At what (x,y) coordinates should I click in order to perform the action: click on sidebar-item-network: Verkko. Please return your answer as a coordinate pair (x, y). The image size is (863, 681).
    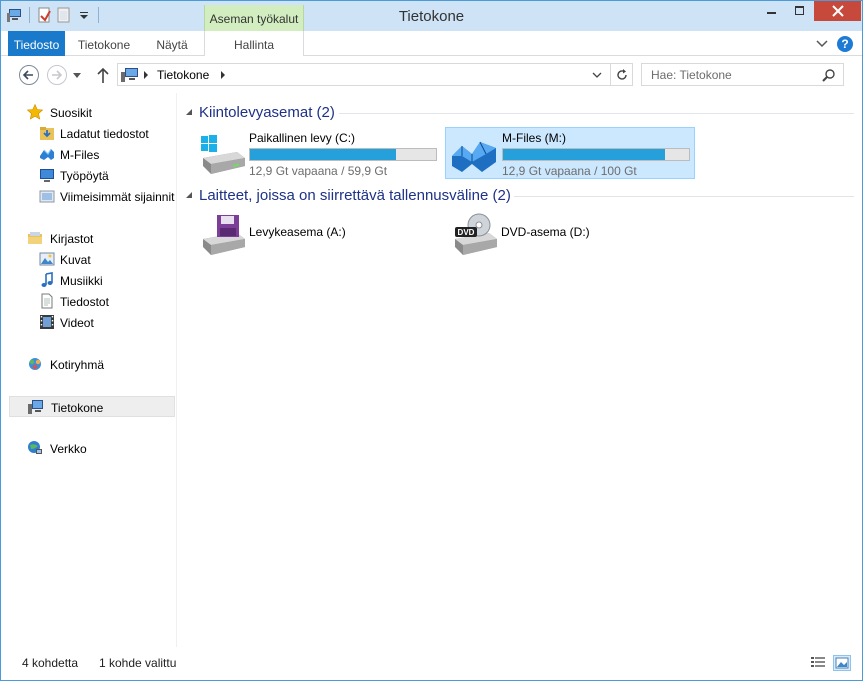
    Looking at the image, I should click on (92, 448).